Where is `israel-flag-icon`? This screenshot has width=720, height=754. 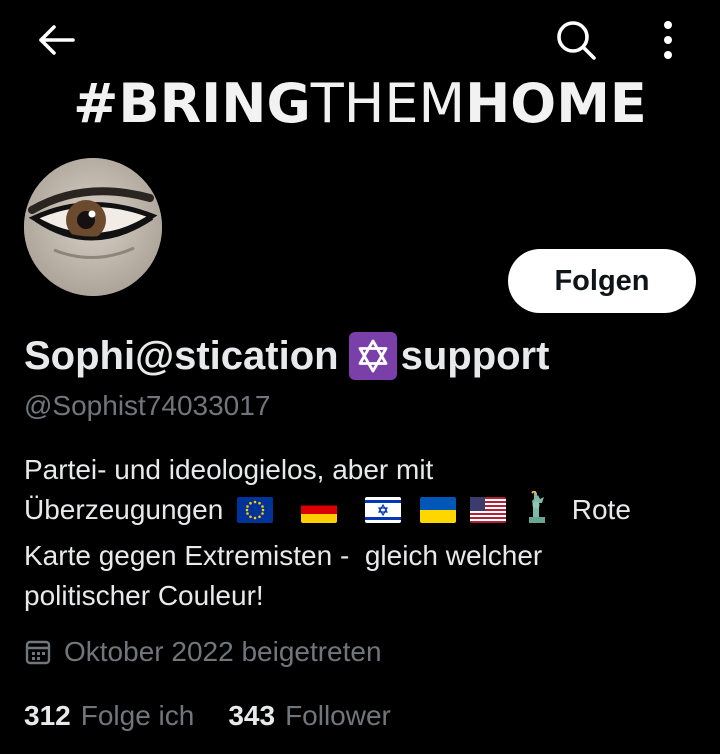
israel-flag-icon is located at coordinates (382, 510).